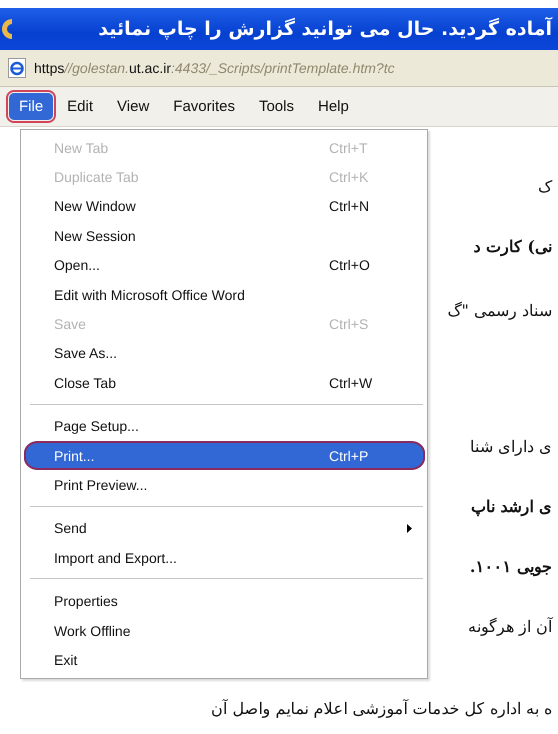 This screenshot has height=734, width=558. Describe the element at coordinates (381, 708) in the screenshot. I see `document-text: ه به اداره کل خدمات آموزشی اعلام نمایم واصل آن` at that location.